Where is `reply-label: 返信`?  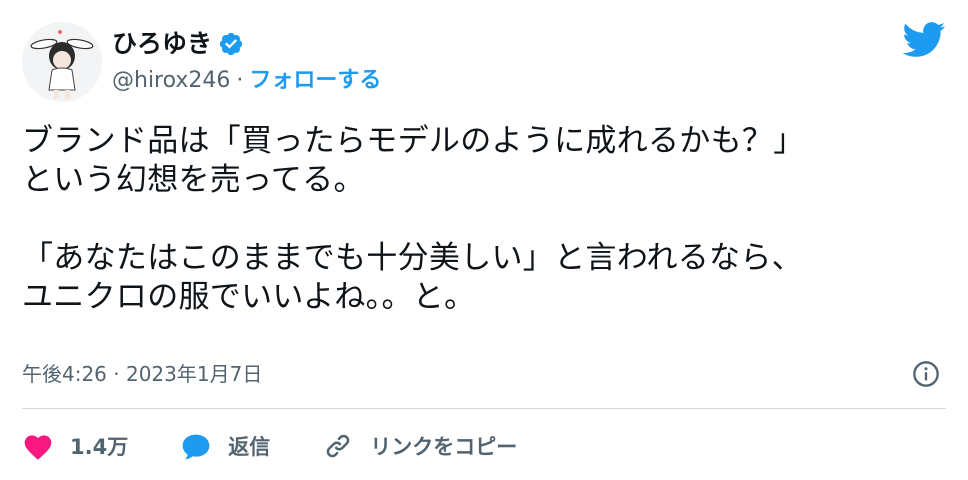
reply-label: 返信 is located at coordinates (249, 447).